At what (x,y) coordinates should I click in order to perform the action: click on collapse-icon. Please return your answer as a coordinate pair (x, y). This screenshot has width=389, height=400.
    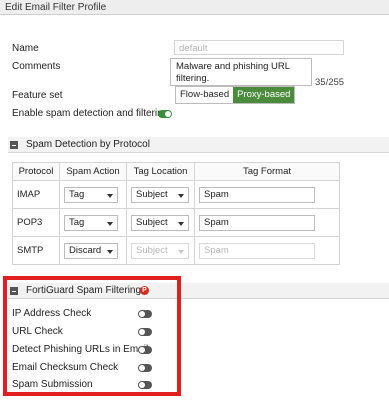
    Looking at the image, I should click on (14, 145).